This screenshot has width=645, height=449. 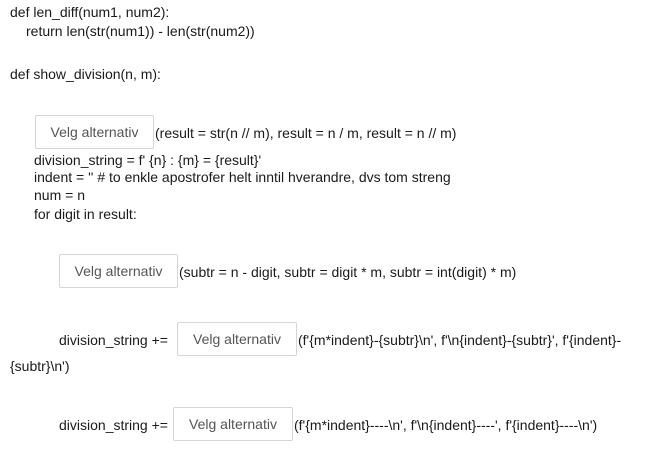 I want to click on select-division-line-1: Velg alternativ, so click(x=237, y=339).